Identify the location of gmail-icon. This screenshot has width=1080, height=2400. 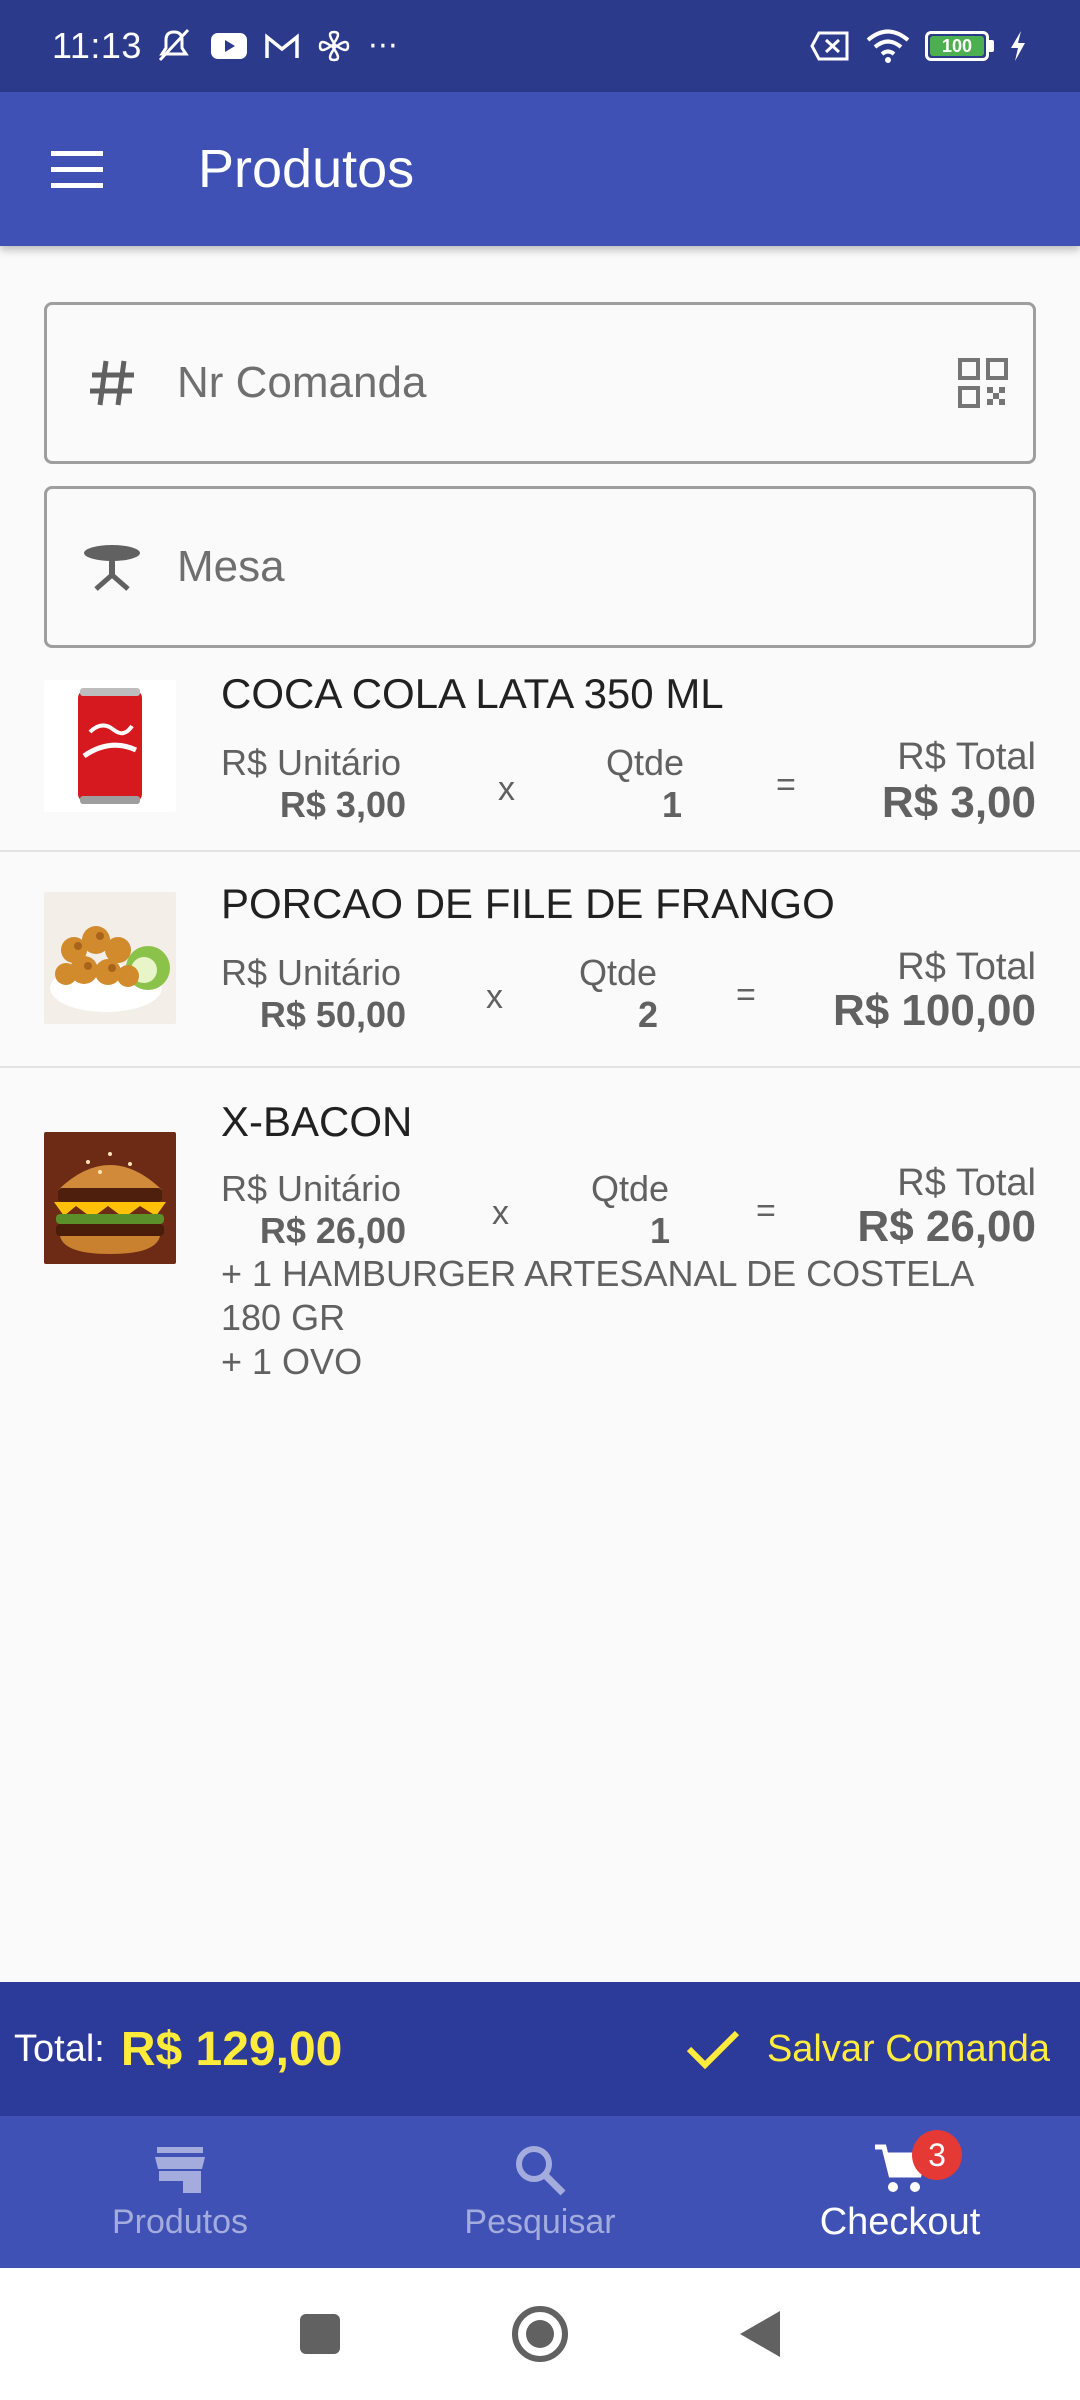
(282, 45).